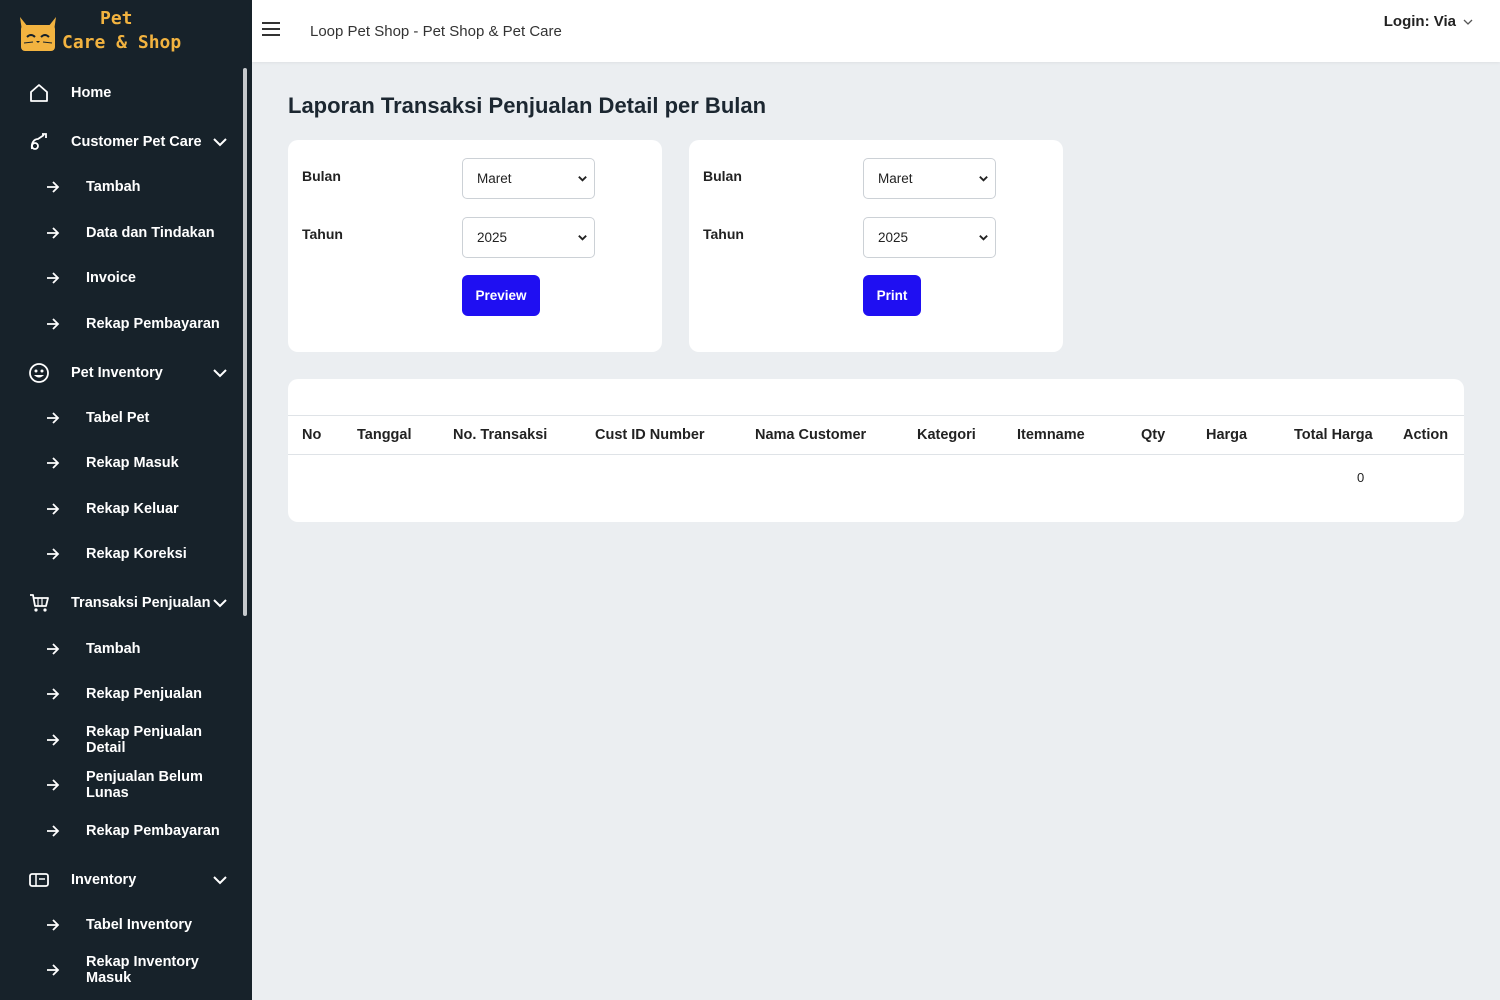 Image resolution: width=1500 pixels, height=1000 pixels. I want to click on logo-line-2: Care & Shop, so click(122, 42).